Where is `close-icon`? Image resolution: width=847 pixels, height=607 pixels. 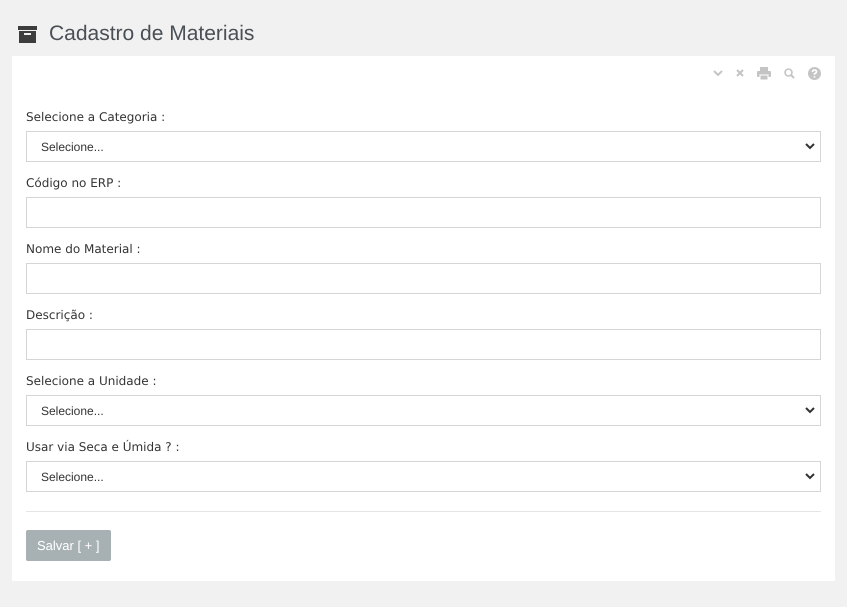 close-icon is located at coordinates (740, 73).